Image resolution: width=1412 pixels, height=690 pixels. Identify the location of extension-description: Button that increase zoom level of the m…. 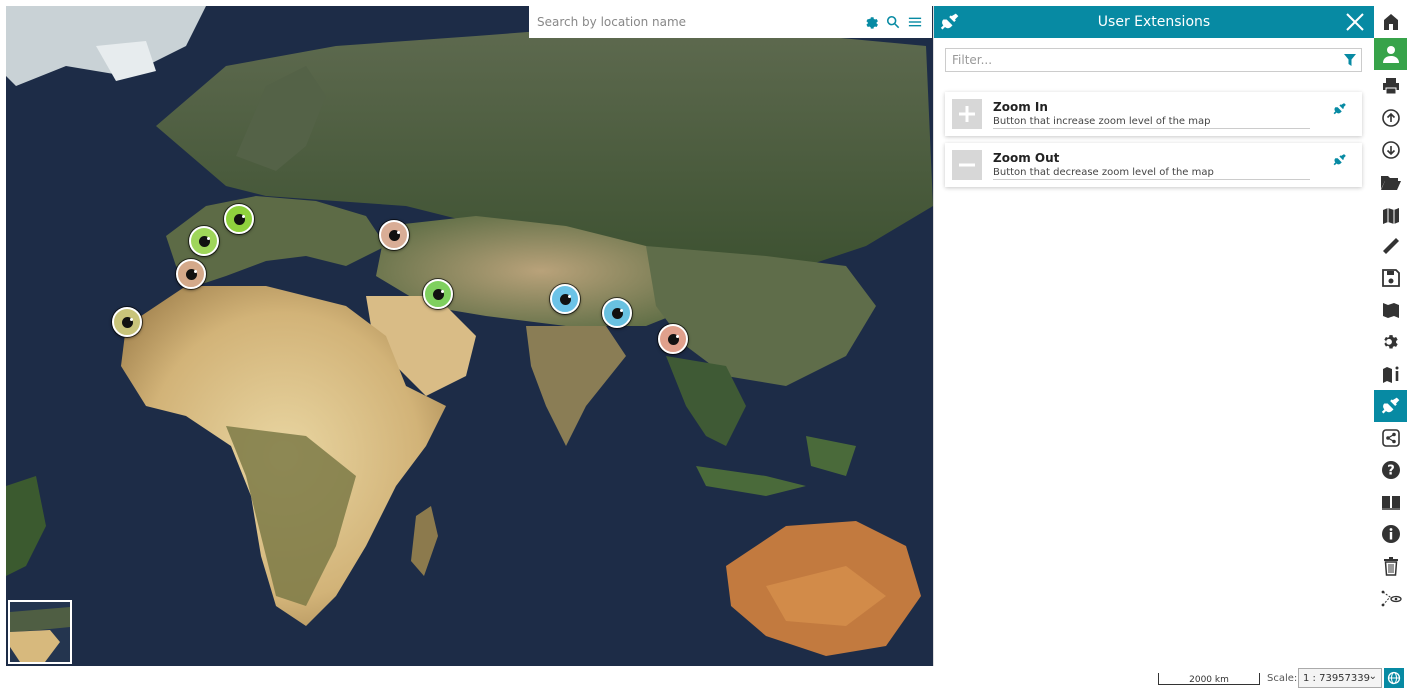
(1102, 121).